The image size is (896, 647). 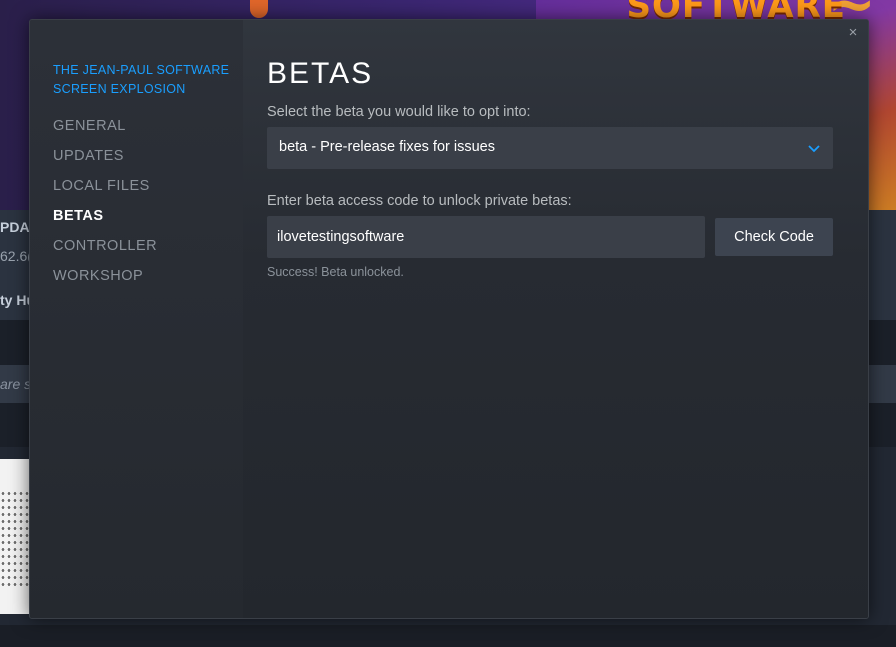 I want to click on beta-select-dropdown: beta - Pre-release fixes for issues, so click(x=550, y=148).